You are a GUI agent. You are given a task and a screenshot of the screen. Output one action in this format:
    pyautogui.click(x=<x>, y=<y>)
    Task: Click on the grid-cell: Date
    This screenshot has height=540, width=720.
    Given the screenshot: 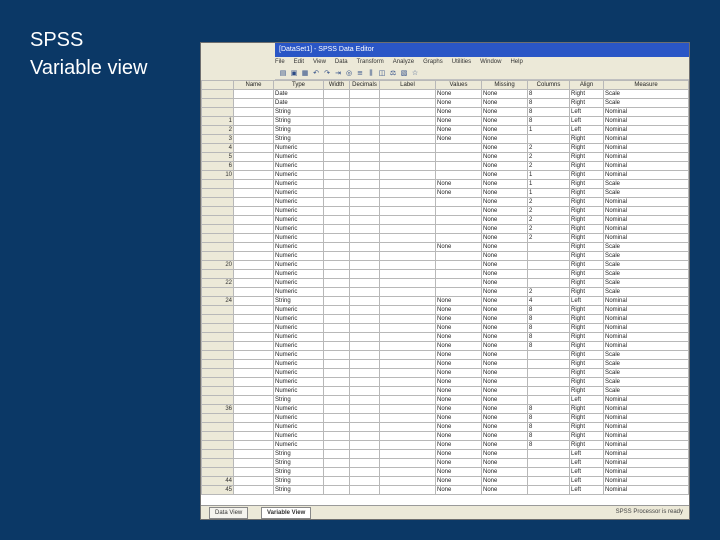 What is the action you would take?
    pyautogui.click(x=298, y=94)
    